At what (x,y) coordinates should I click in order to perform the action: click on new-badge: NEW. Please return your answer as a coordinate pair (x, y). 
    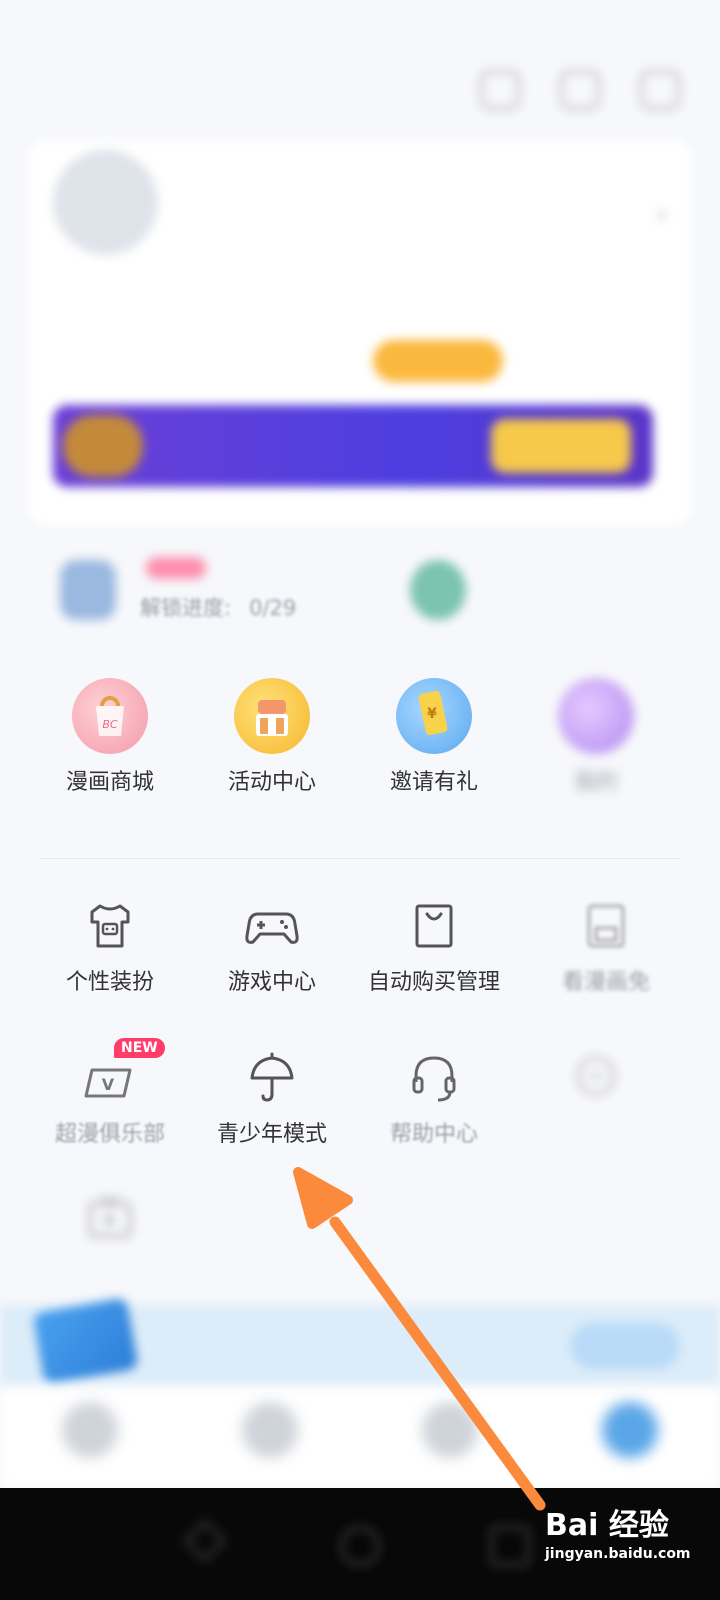
    Looking at the image, I should click on (139, 1048).